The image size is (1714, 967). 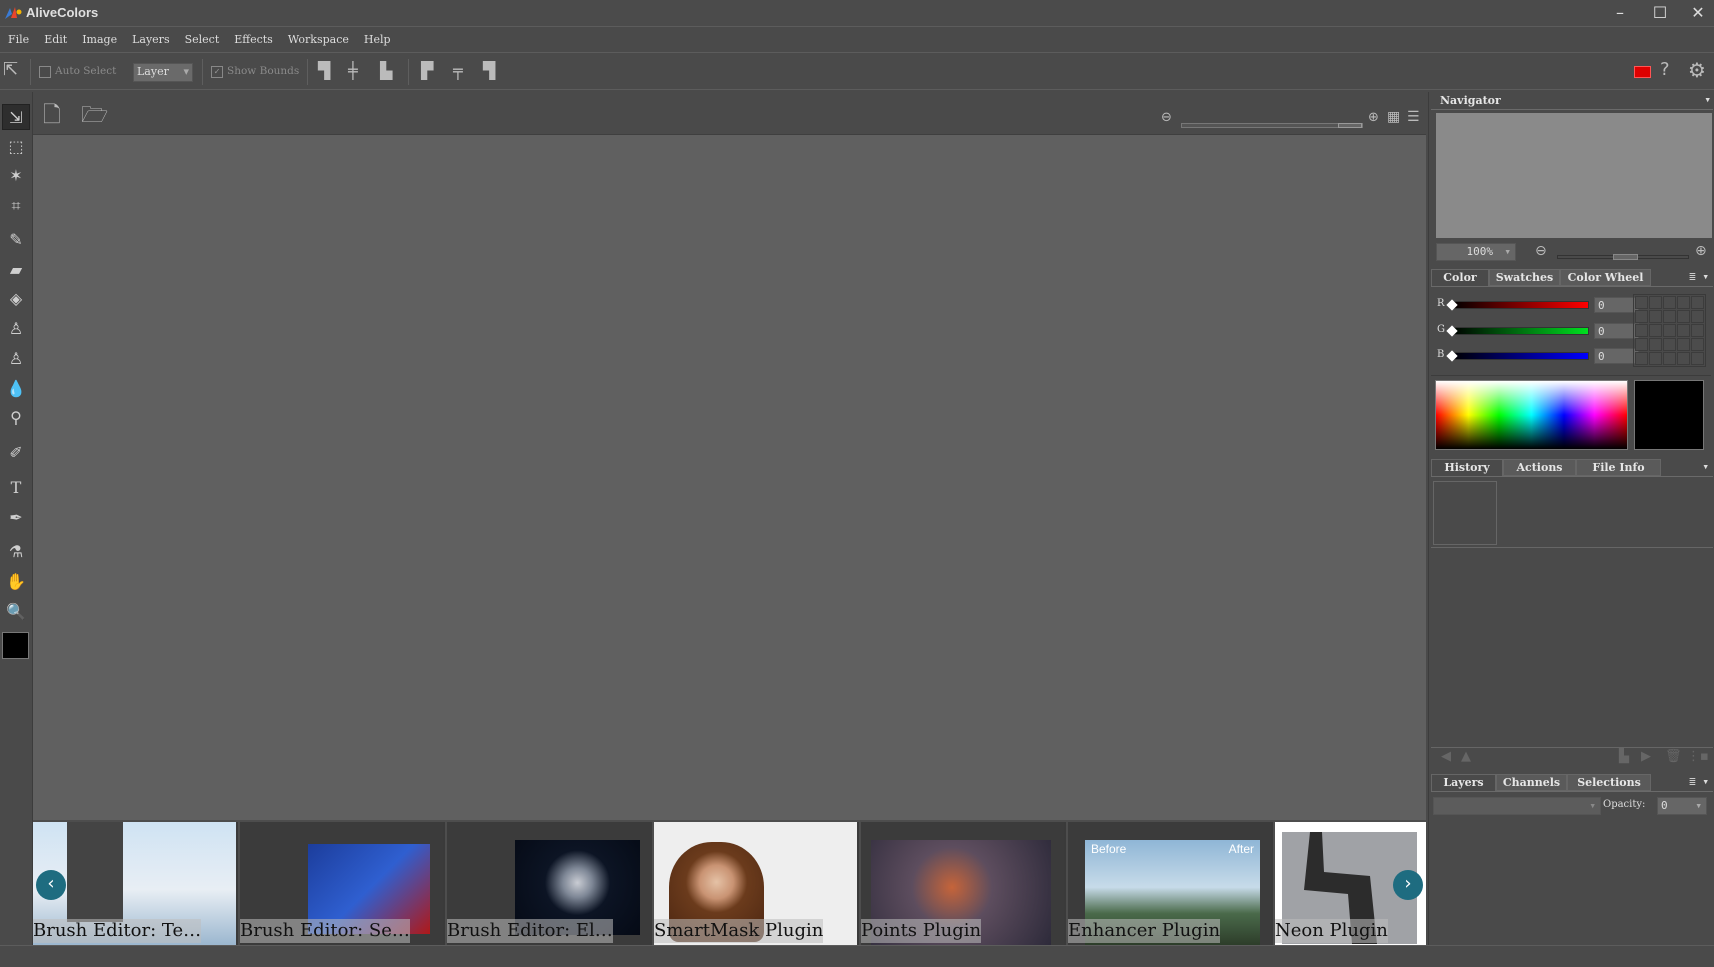 I want to click on rgb-sliders: R 0 G 0 B 0, so click(x=1538, y=337).